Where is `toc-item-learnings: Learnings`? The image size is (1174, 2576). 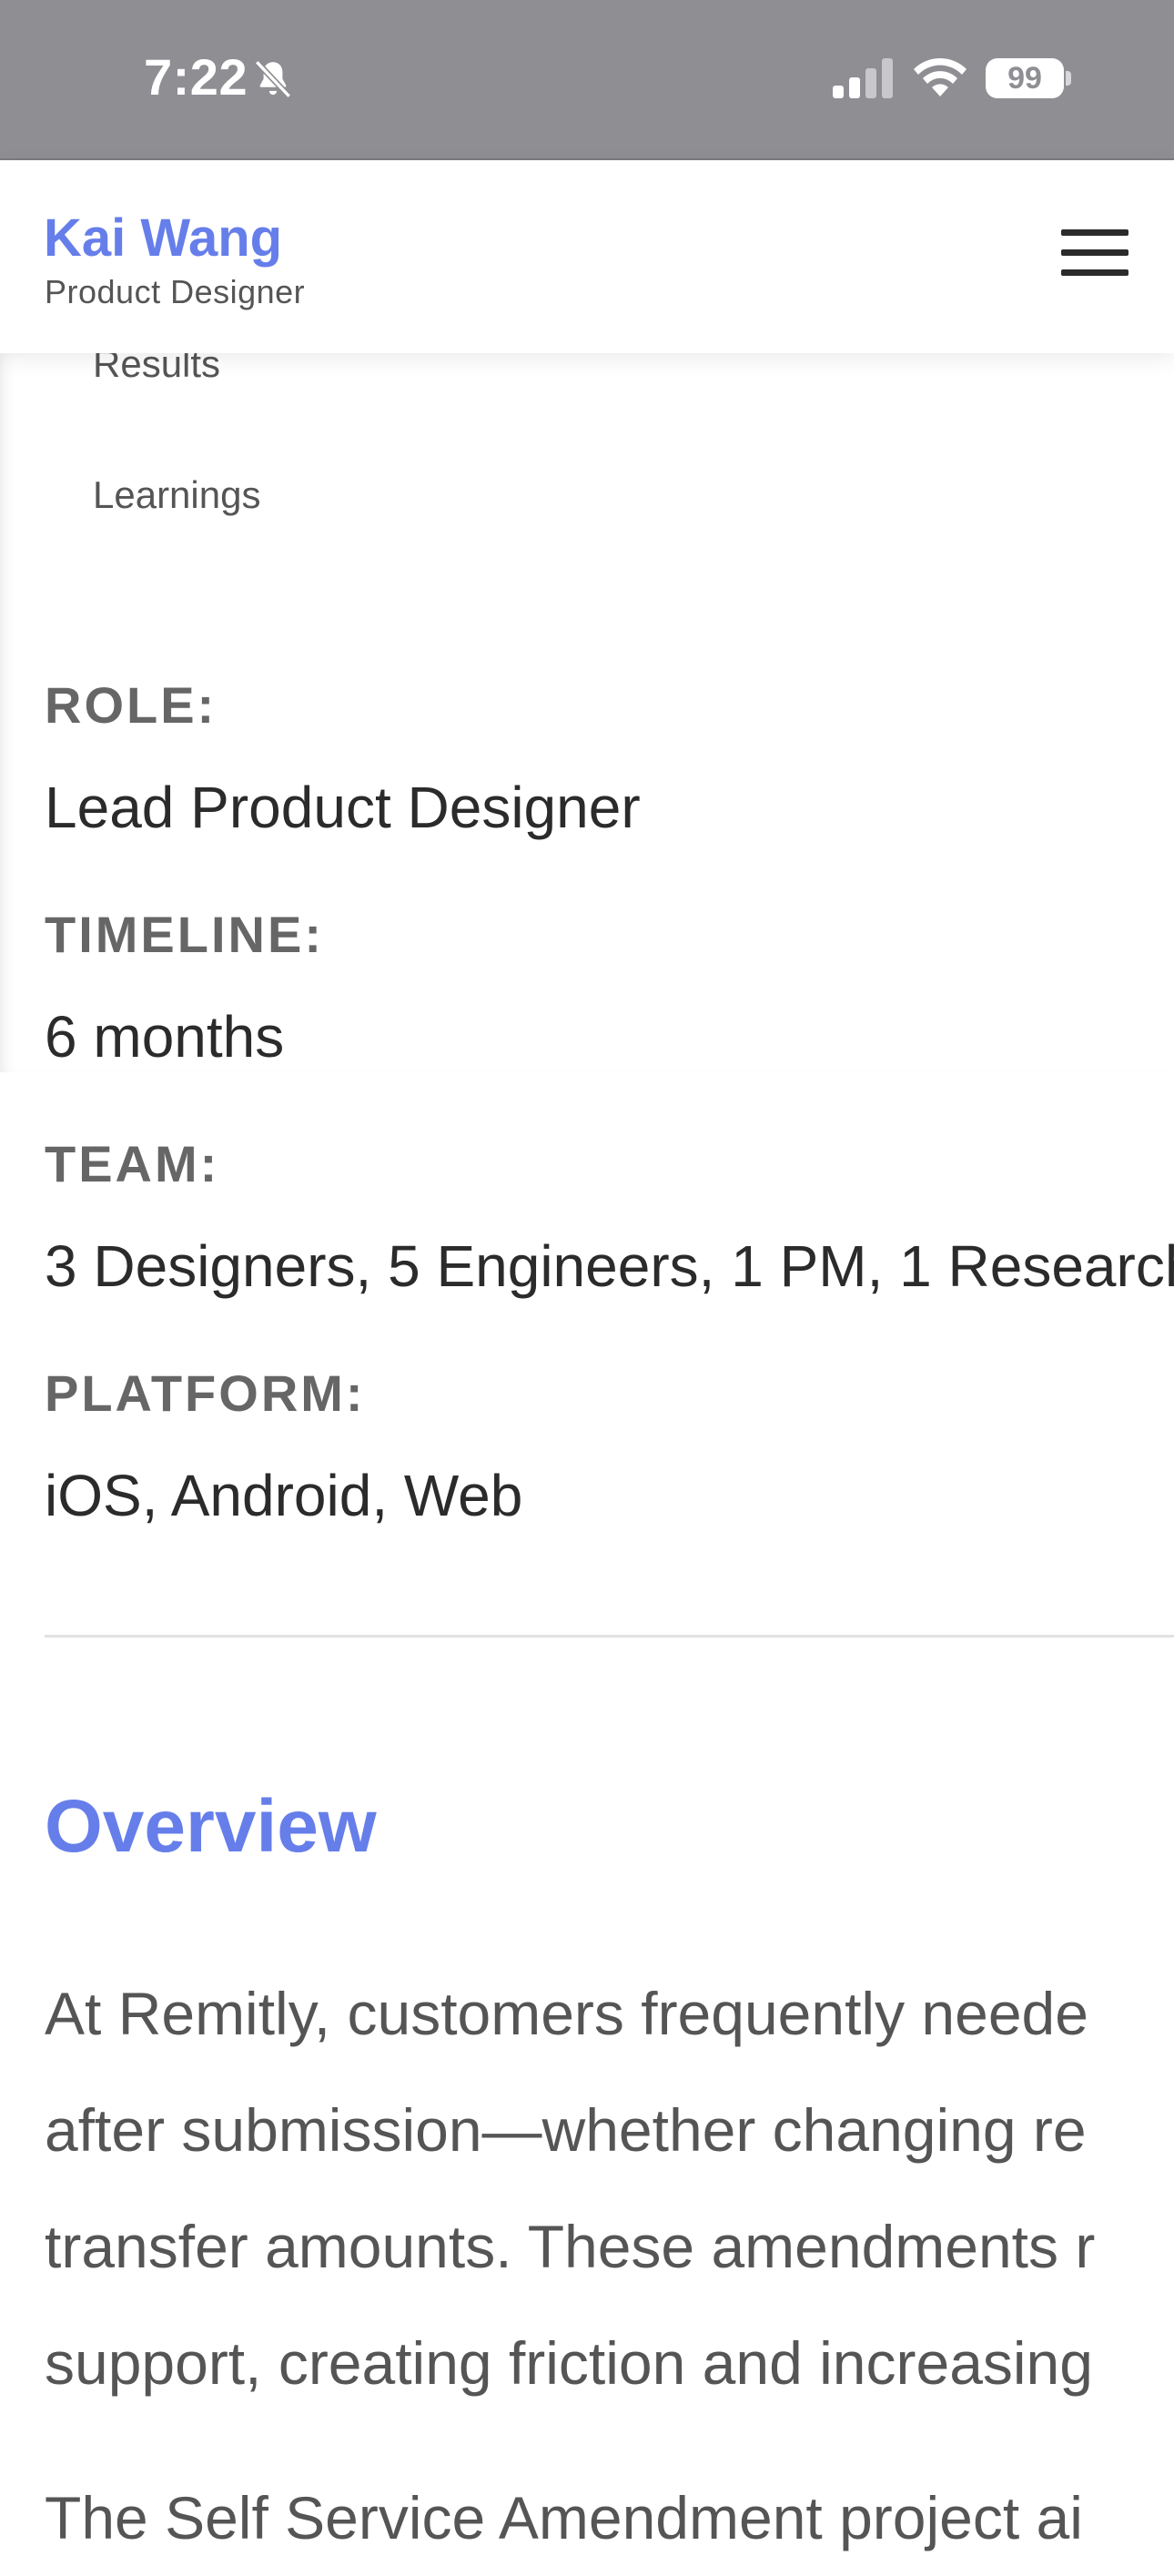
toc-item-learnings: Learnings is located at coordinates (176, 495).